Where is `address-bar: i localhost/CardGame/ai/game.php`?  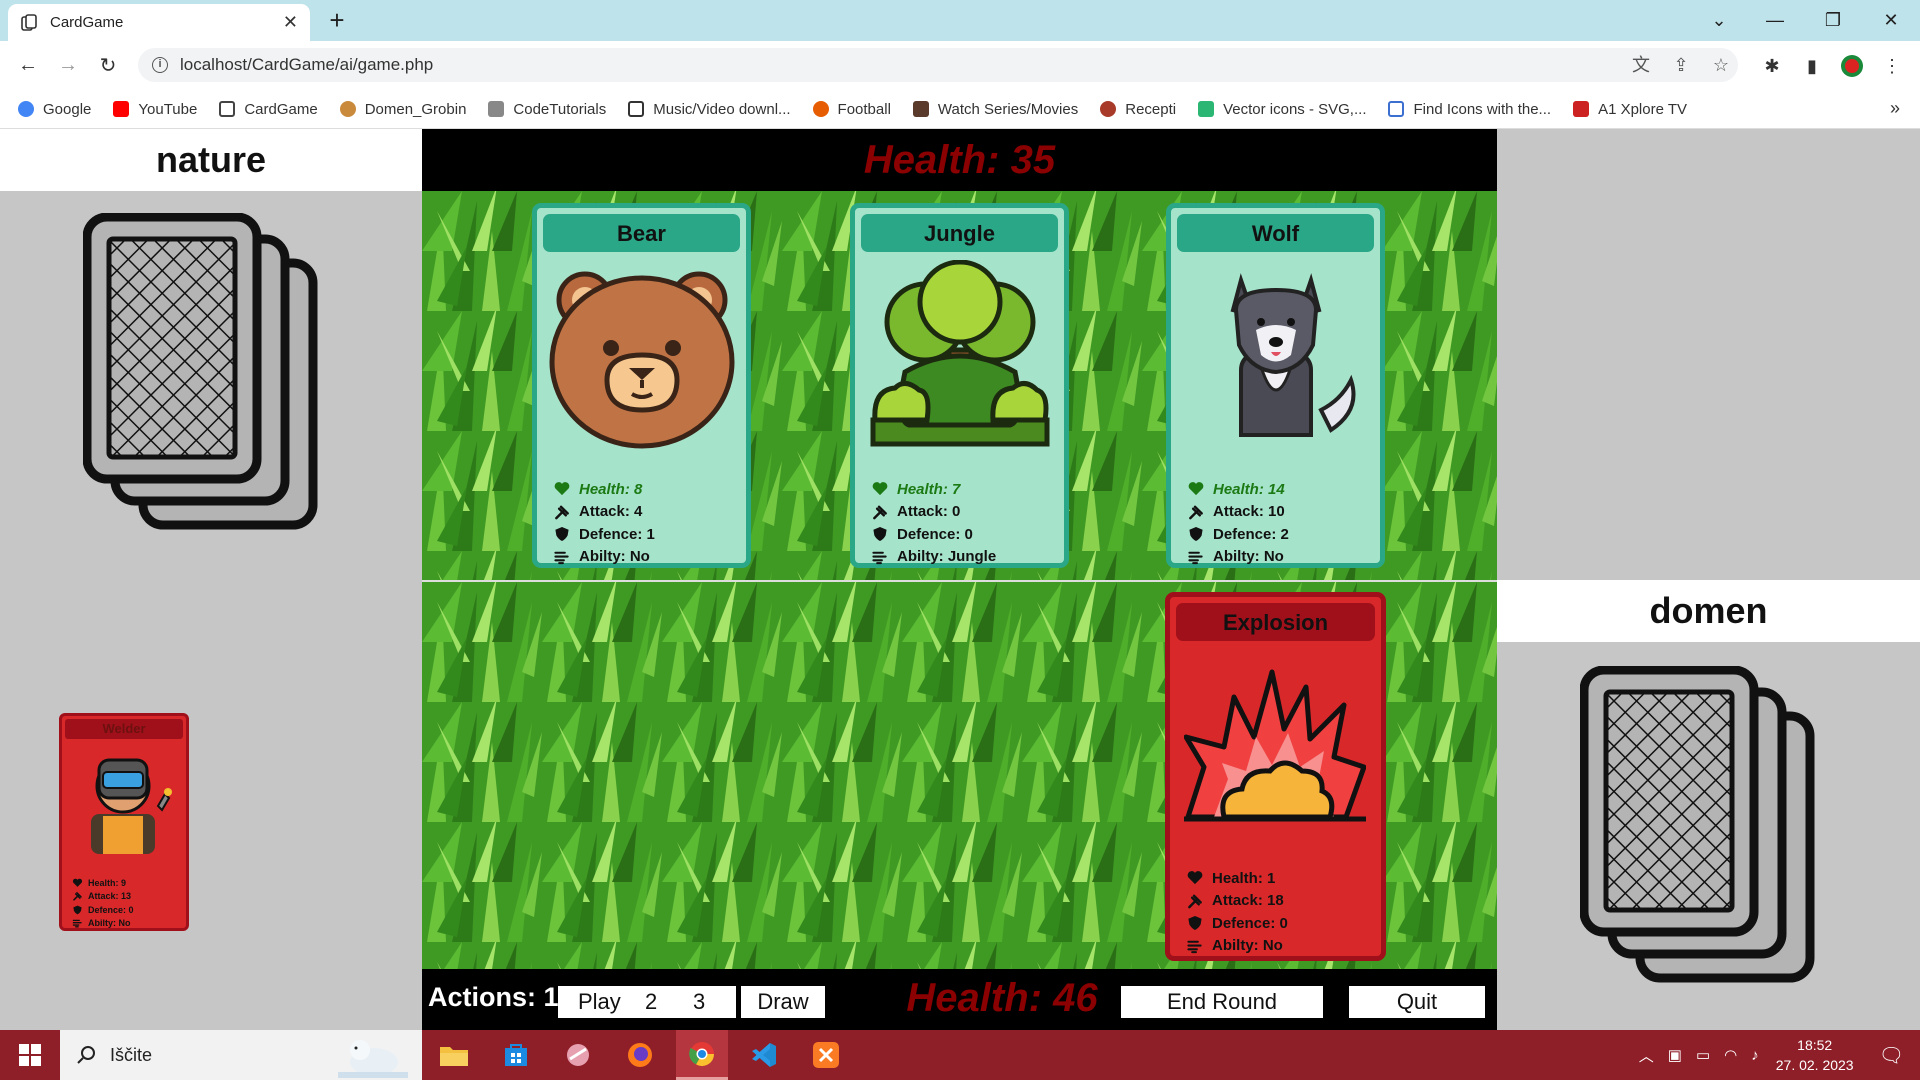 address-bar: i localhost/CardGame/ai/game.php is located at coordinates (938, 65).